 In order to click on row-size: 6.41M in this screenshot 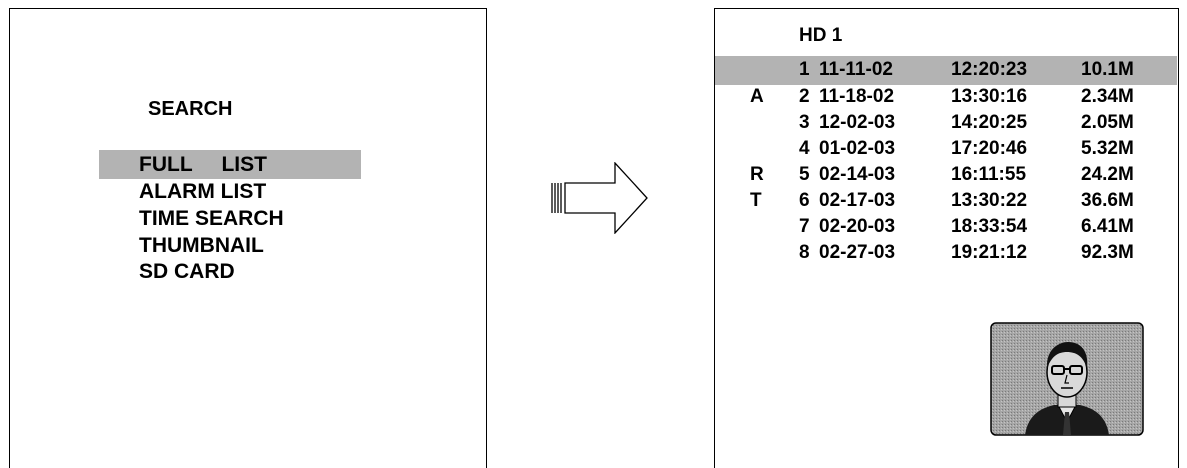, I will do `click(1107, 226)`.